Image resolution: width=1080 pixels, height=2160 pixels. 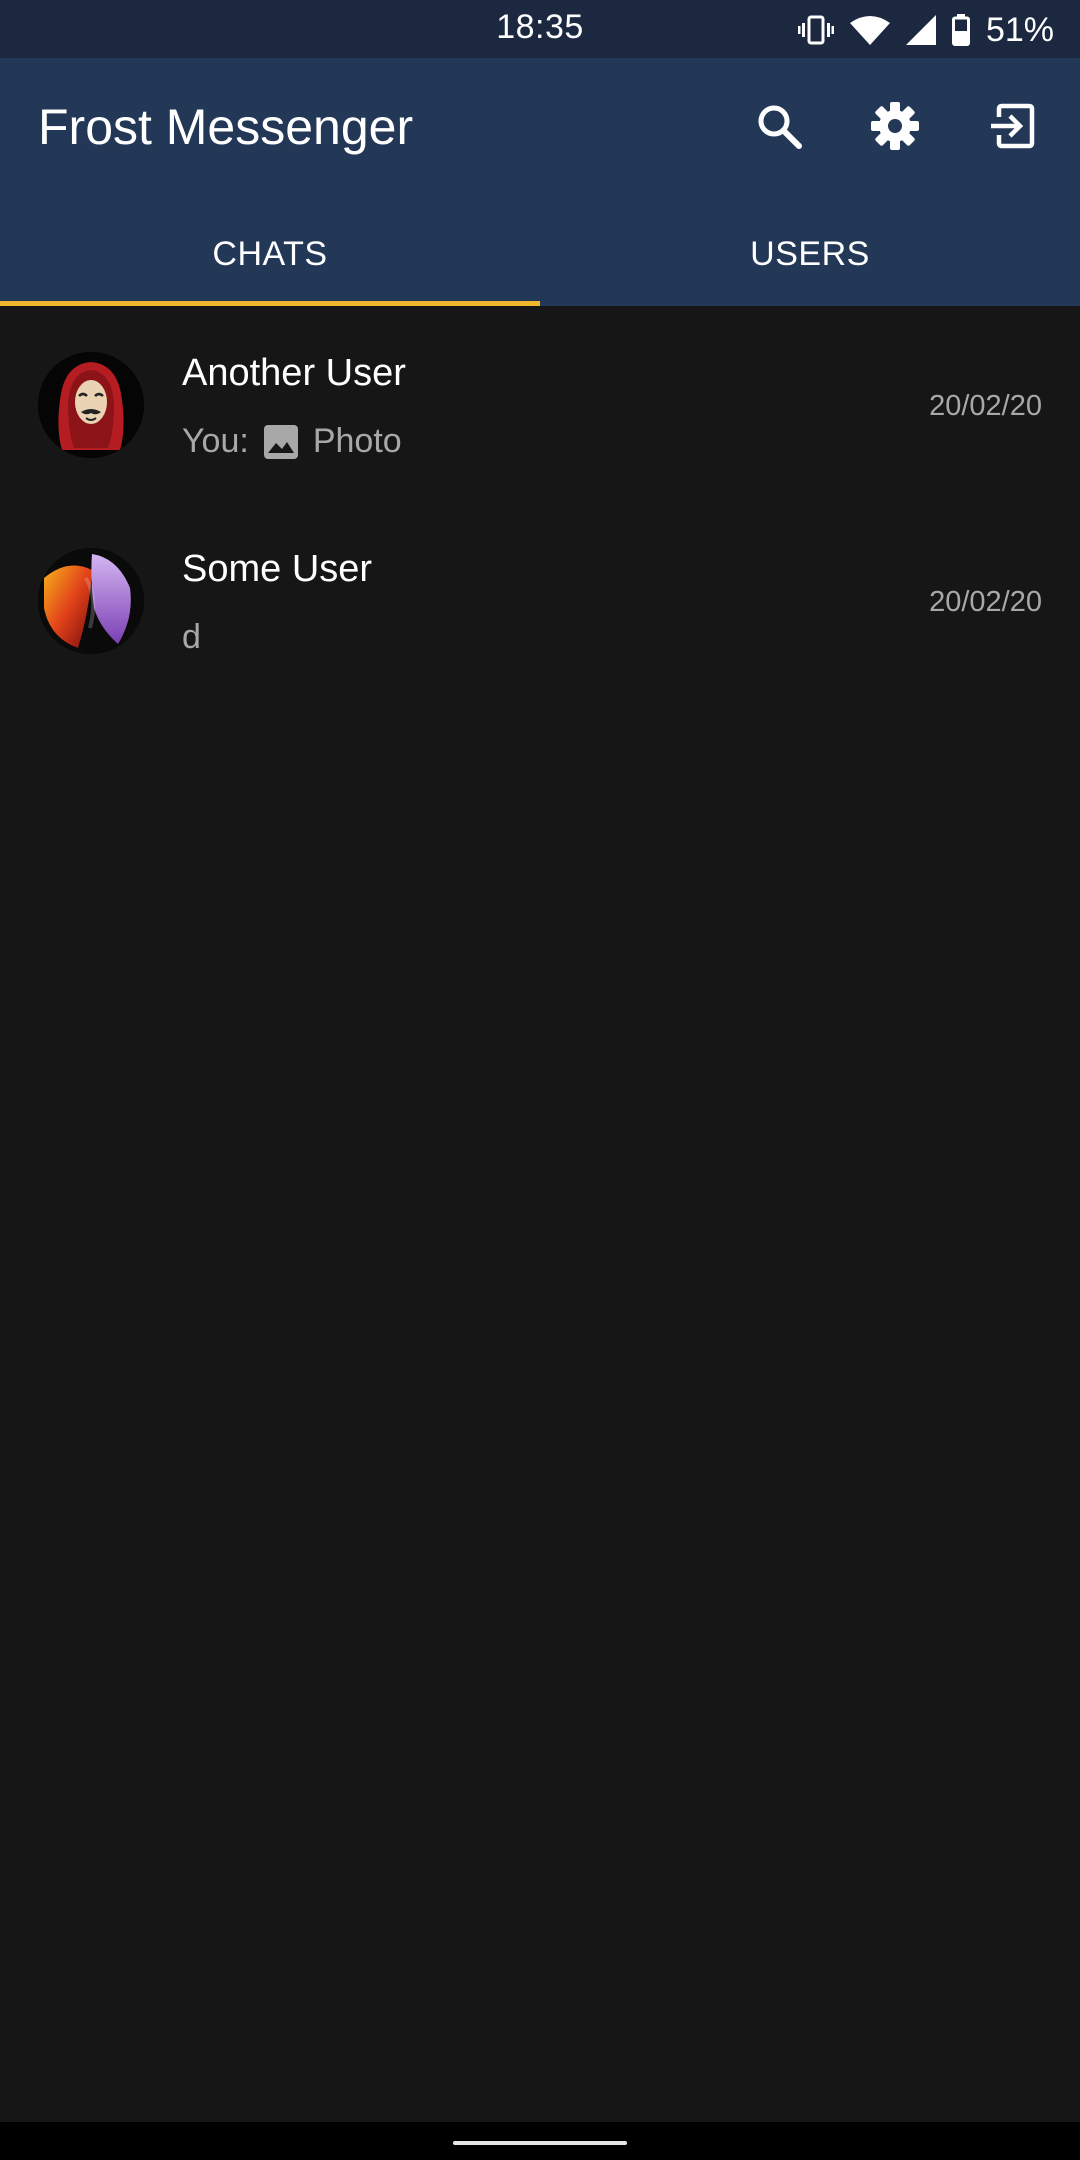 What do you see at coordinates (294, 373) in the screenshot?
I see `chat-name: Another User` at bounding box center [294, 373].